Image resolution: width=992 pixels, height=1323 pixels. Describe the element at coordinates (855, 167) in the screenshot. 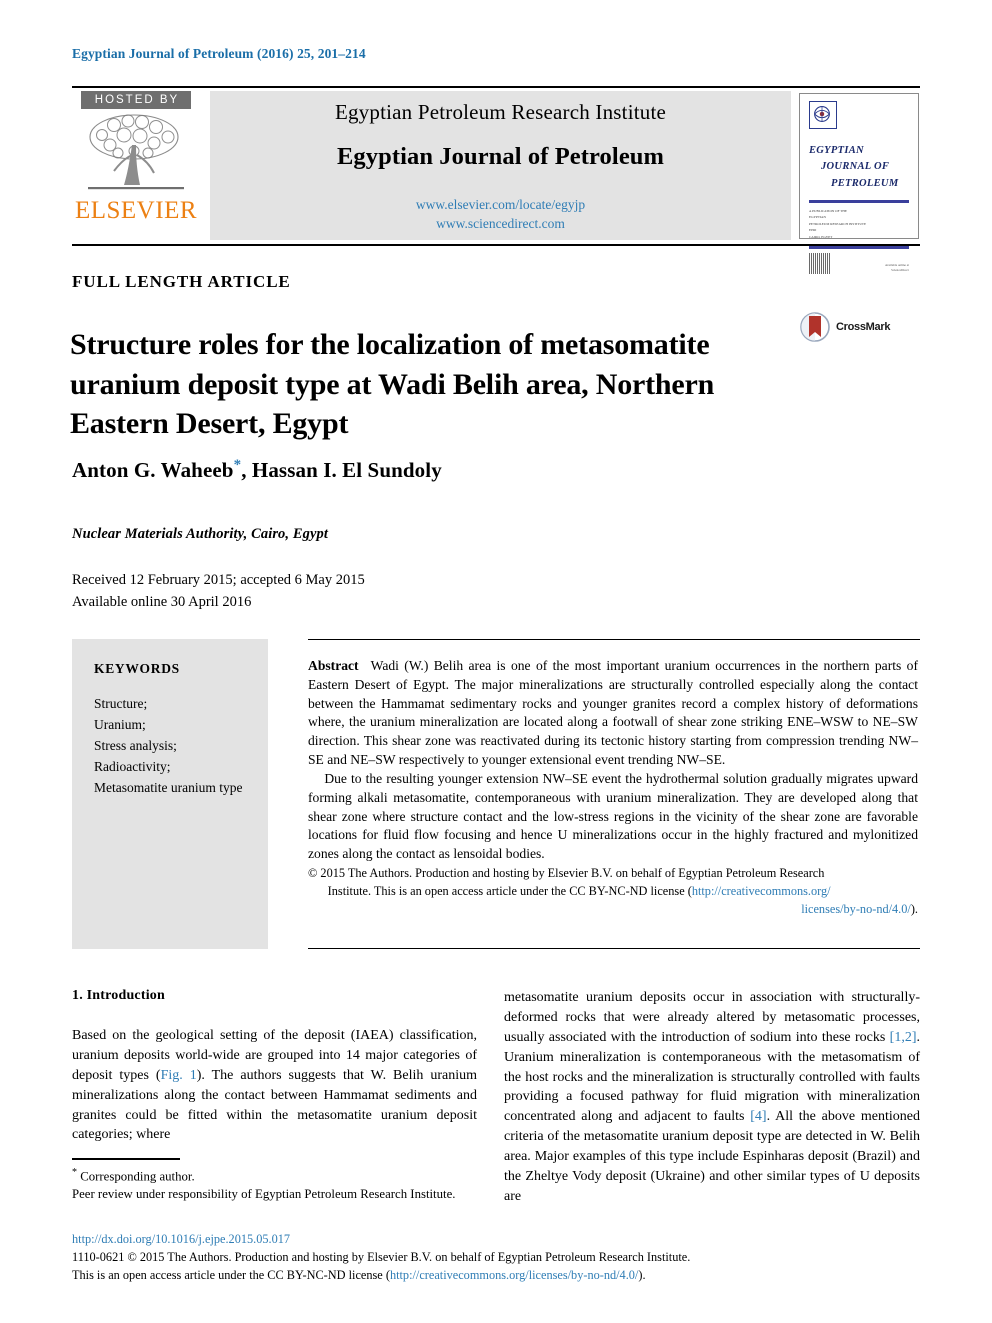

I see `cover-title-line-2: JOURNAL OF` at that location.